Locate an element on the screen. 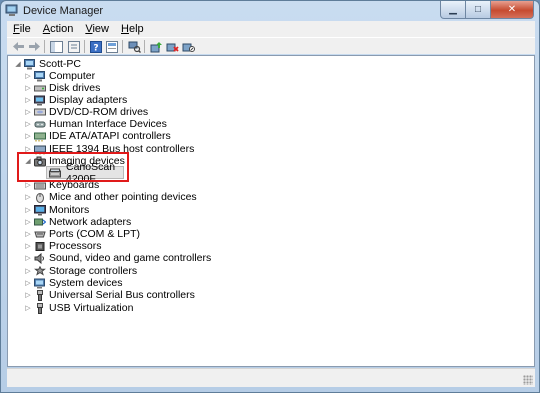  tree-node-processors: ▷ Processors is located at coordinates (63, 246).